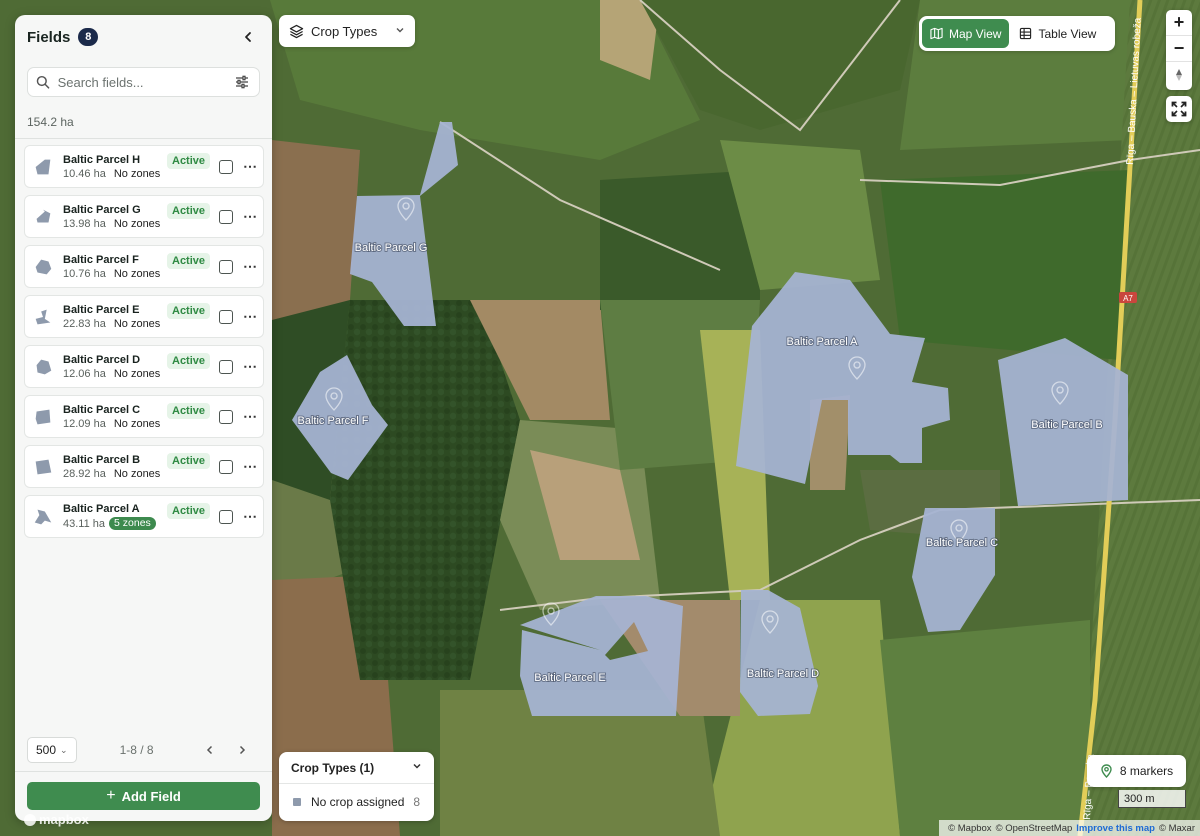 This screenshot has height=836, width=1200. I want to click on osm-attribution-link: © OpenStreetMap, so click(1034, 828).